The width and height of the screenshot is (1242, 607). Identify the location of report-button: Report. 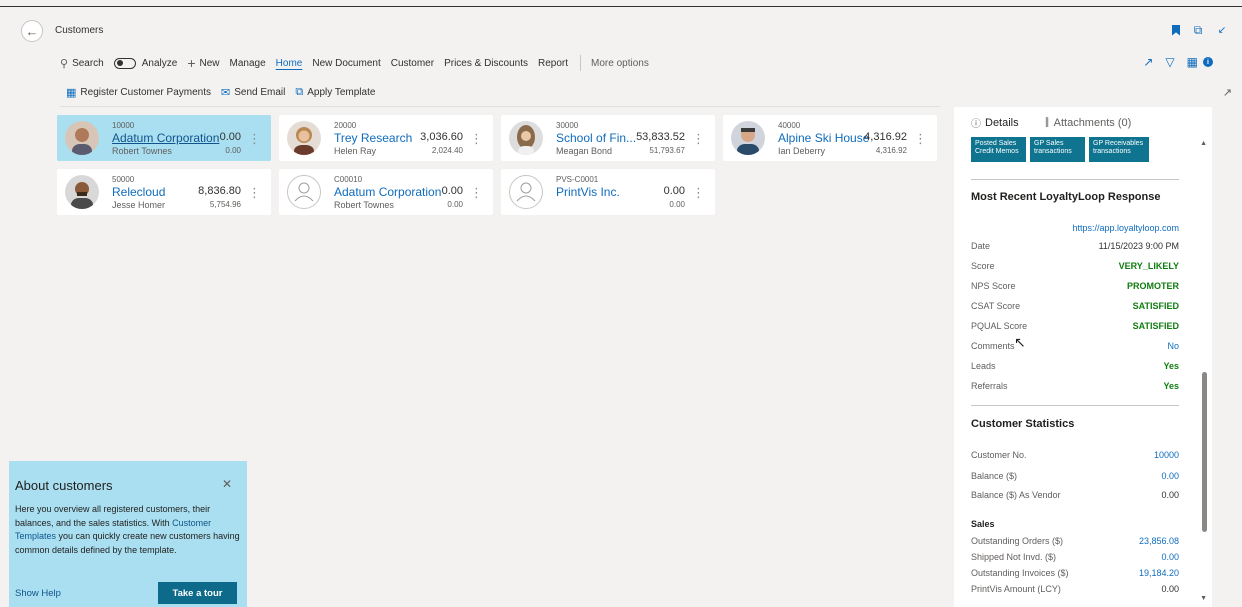
(553, 63).